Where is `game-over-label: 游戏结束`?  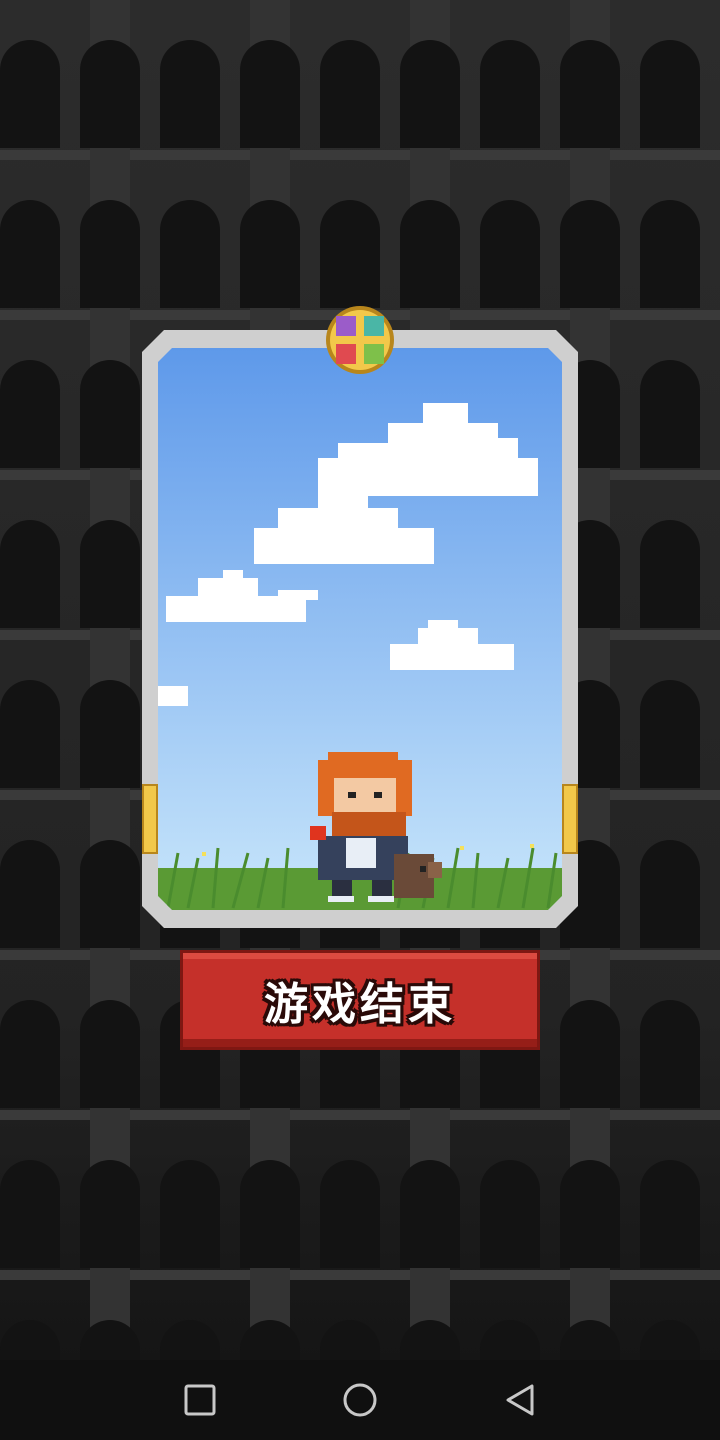 game-over-label: 游戏结束 is located at coordinates (360, 1004).